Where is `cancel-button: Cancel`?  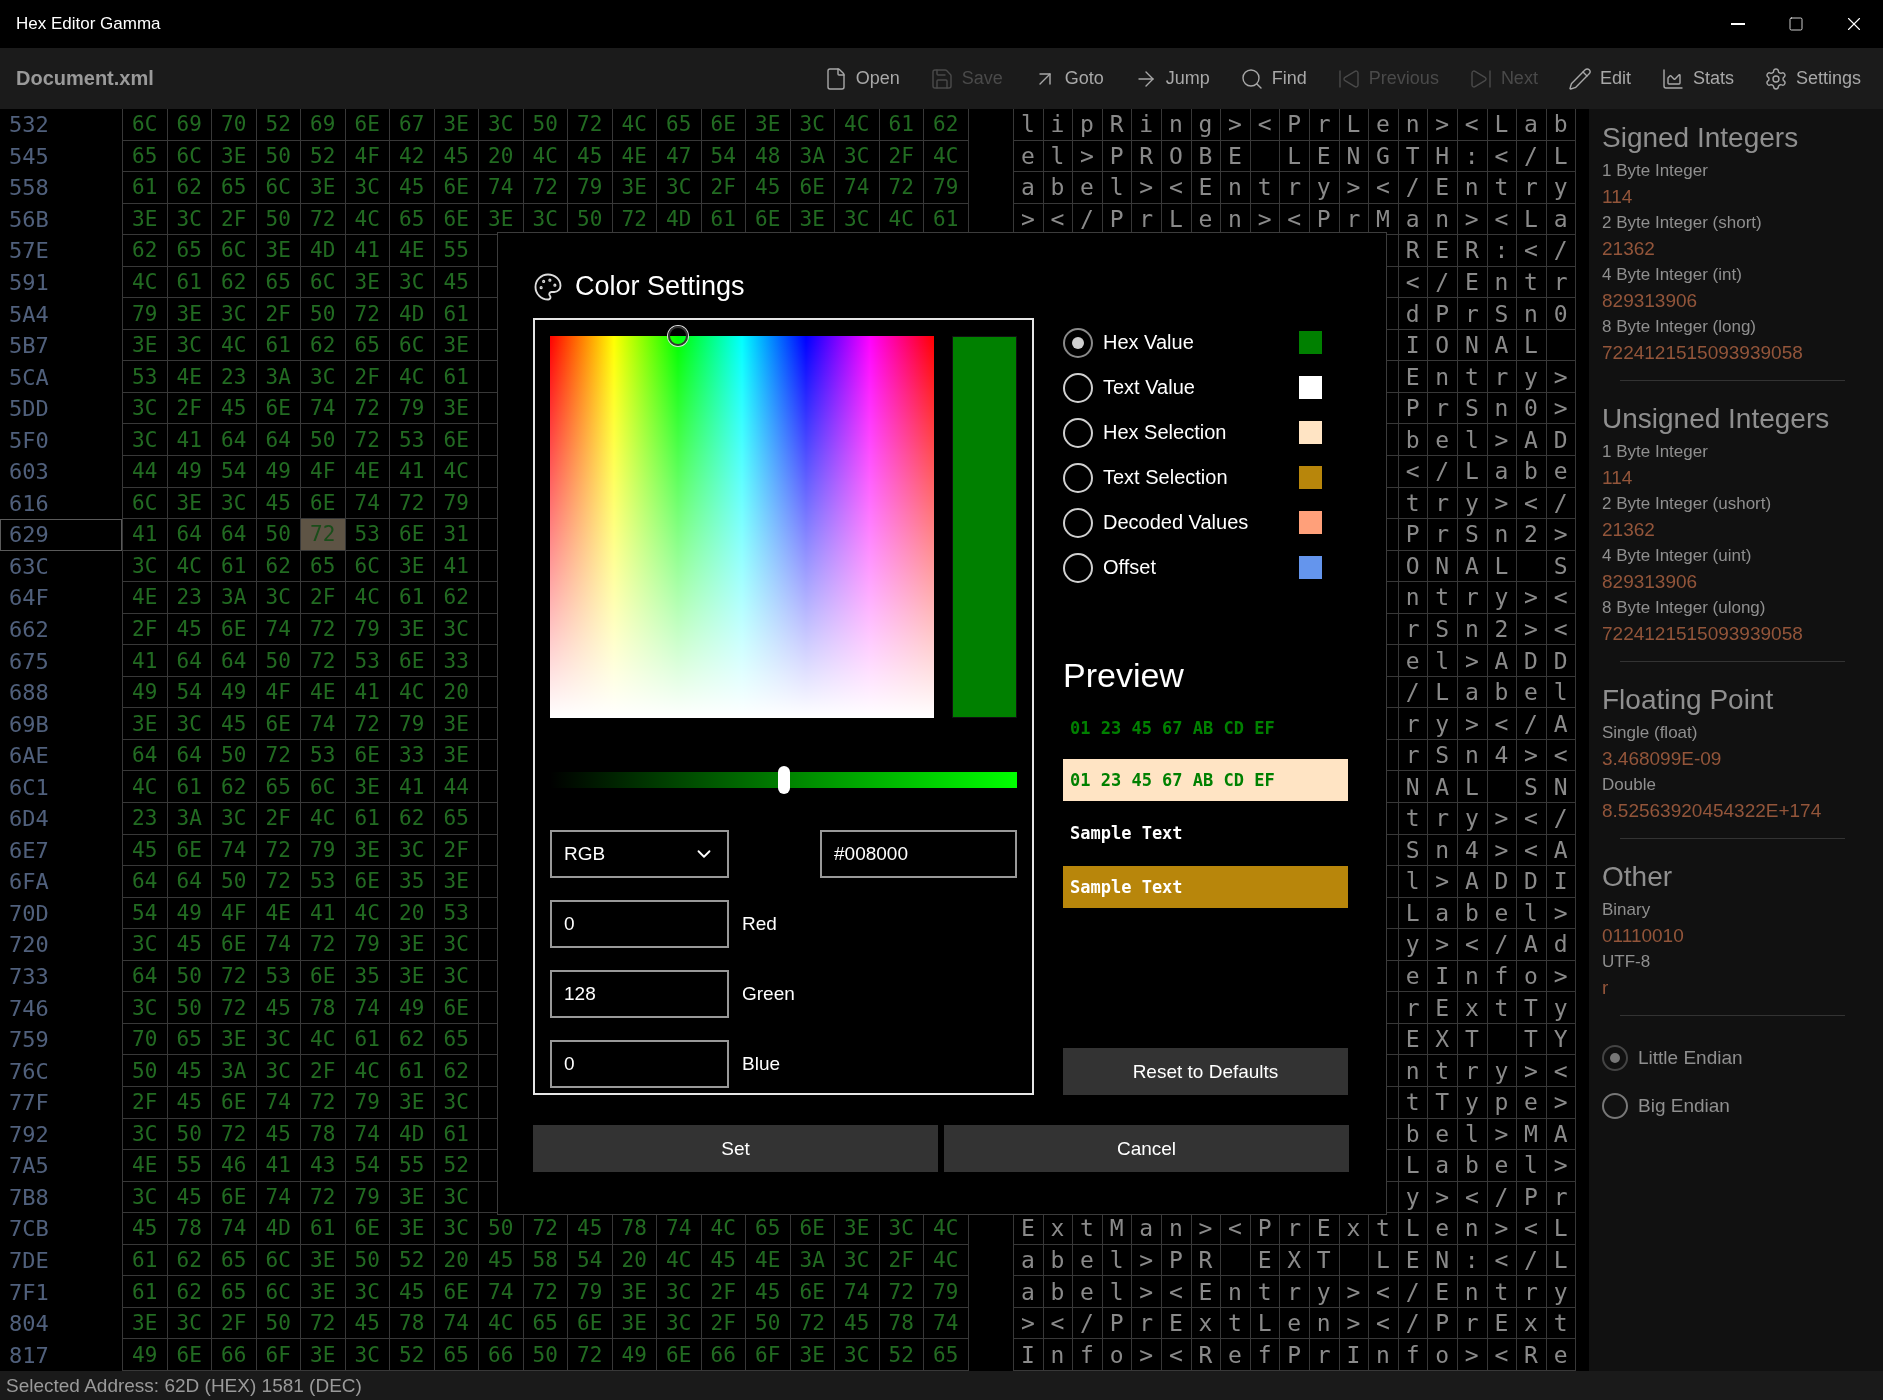
cancel-button: Cancel is located at coordinates (1146, 1148).